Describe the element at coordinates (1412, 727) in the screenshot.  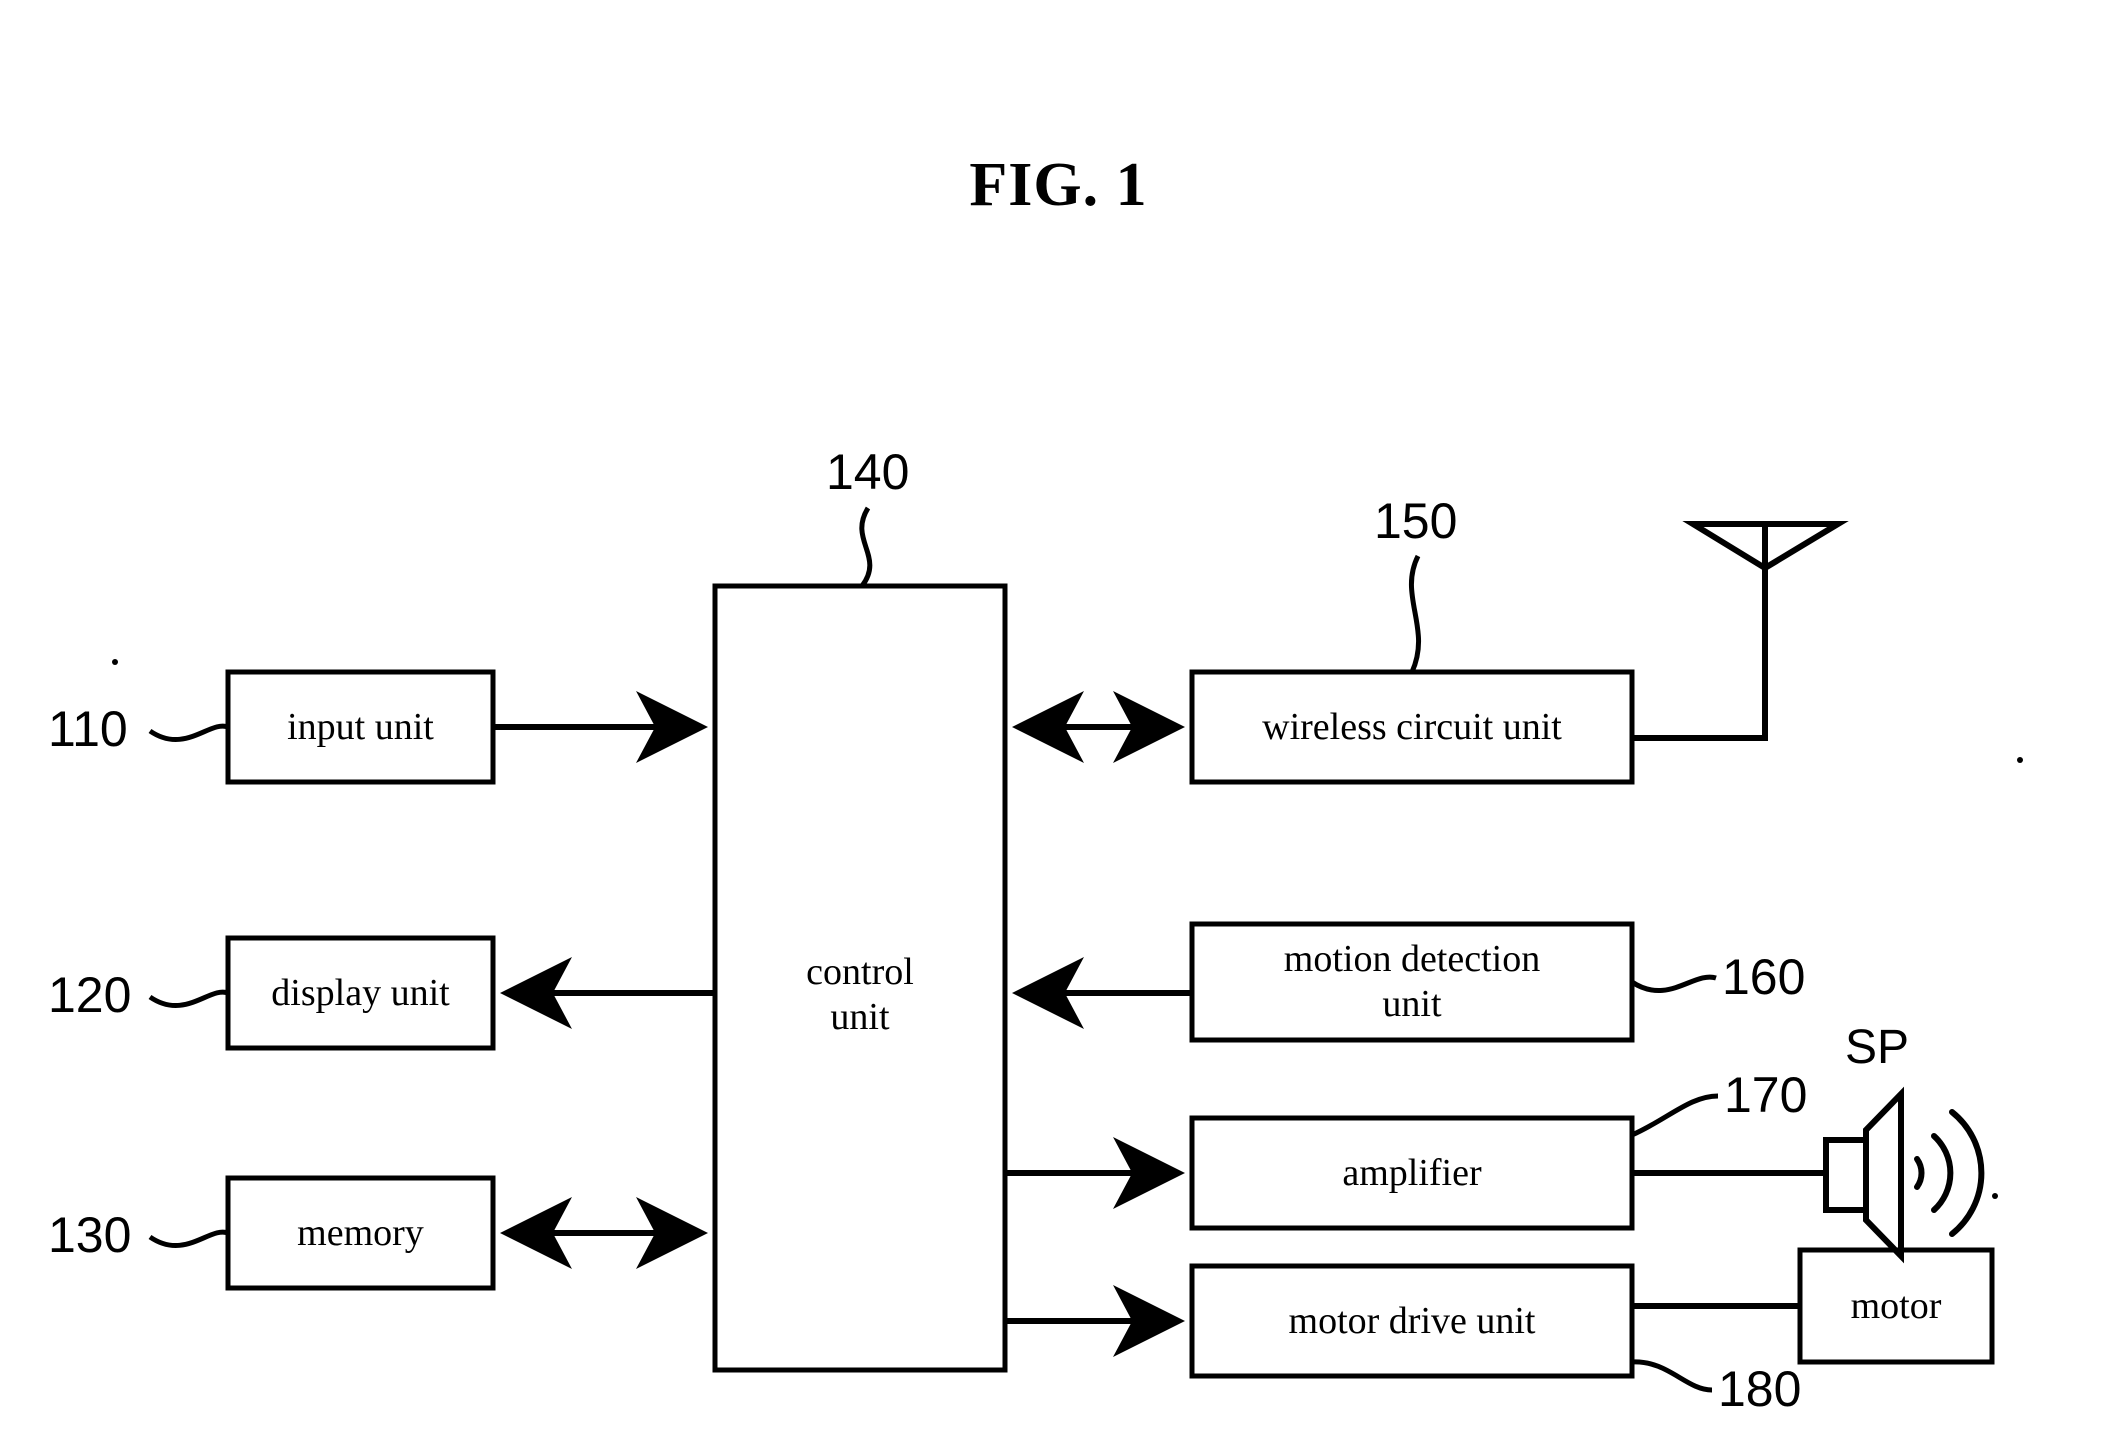
I see `box-wireless-circuit` at that location.